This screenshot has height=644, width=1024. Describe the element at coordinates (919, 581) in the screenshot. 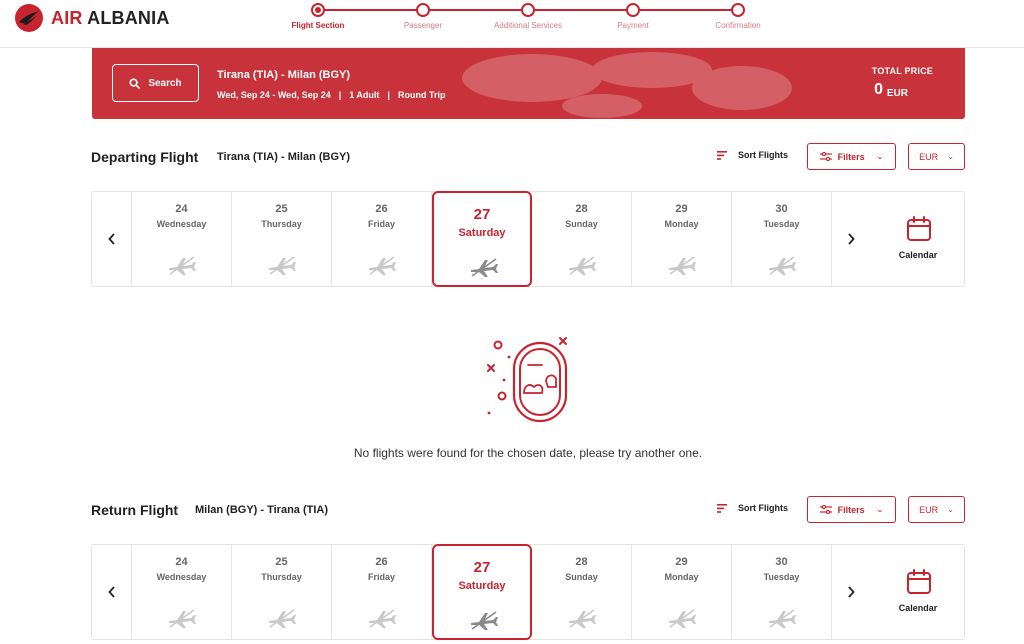

I see `calendar-icon` at that location.